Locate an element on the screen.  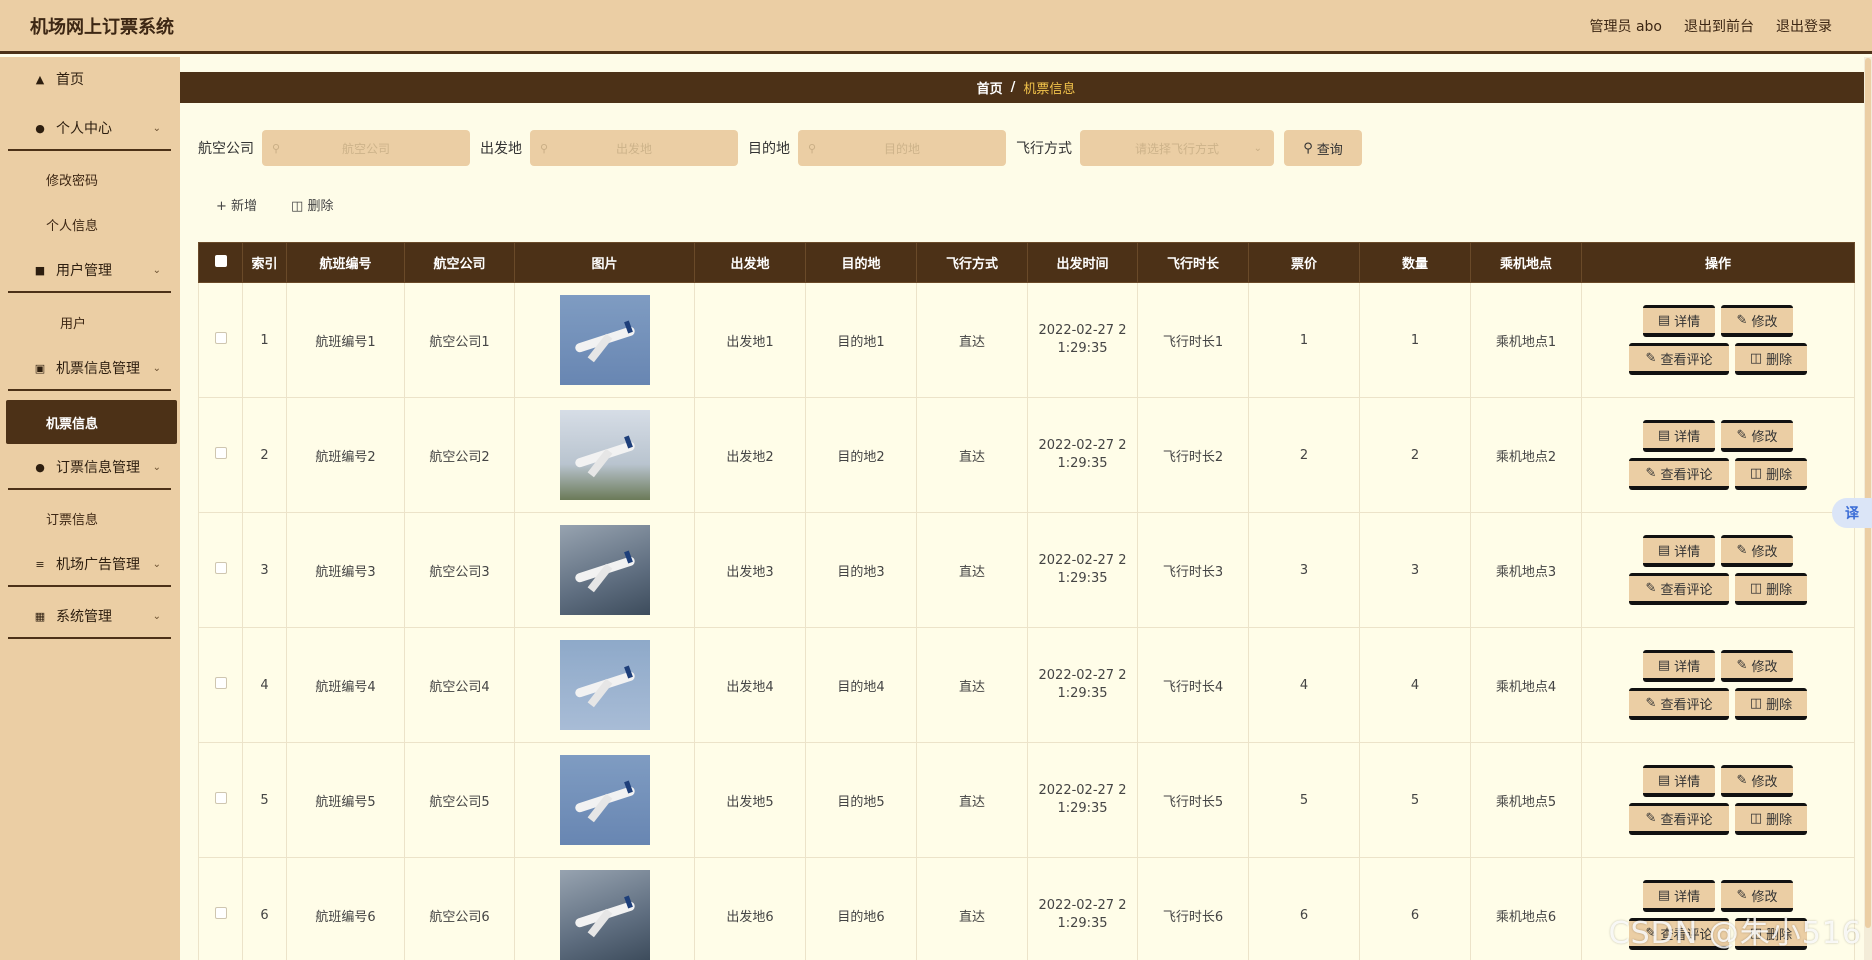
cell-quantity: 4 is located at coordinates (1415, 685).